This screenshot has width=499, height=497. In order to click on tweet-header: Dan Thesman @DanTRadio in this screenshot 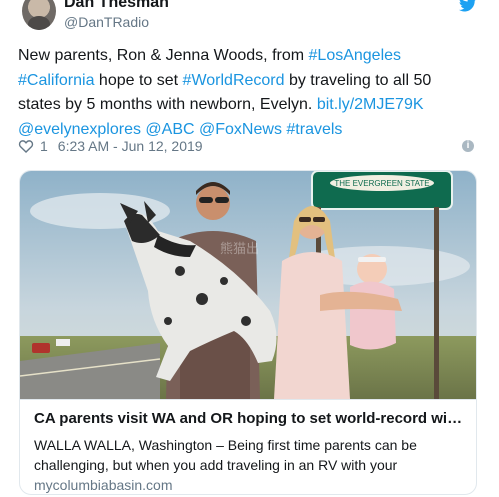, I will do `click(249, 18)`.